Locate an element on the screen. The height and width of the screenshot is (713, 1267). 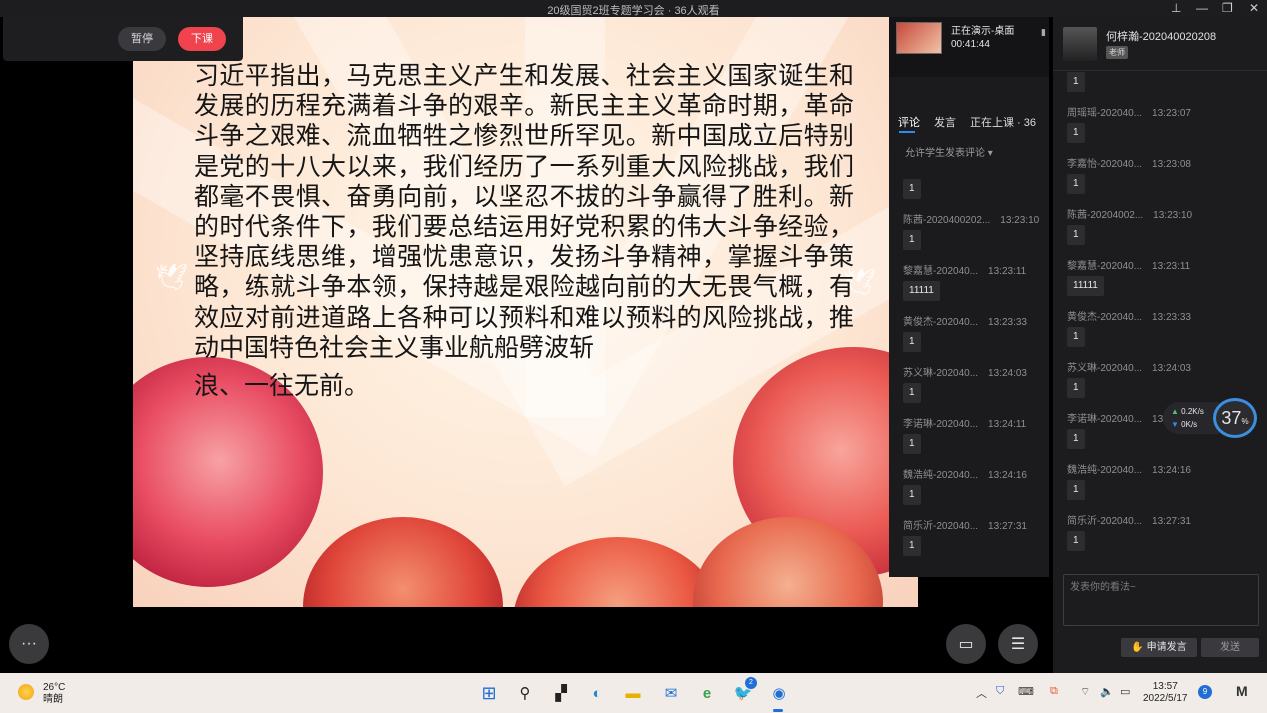
chat-header: 陈茜-20204002... 13:23:10 is located at coordinates (1129, 213).